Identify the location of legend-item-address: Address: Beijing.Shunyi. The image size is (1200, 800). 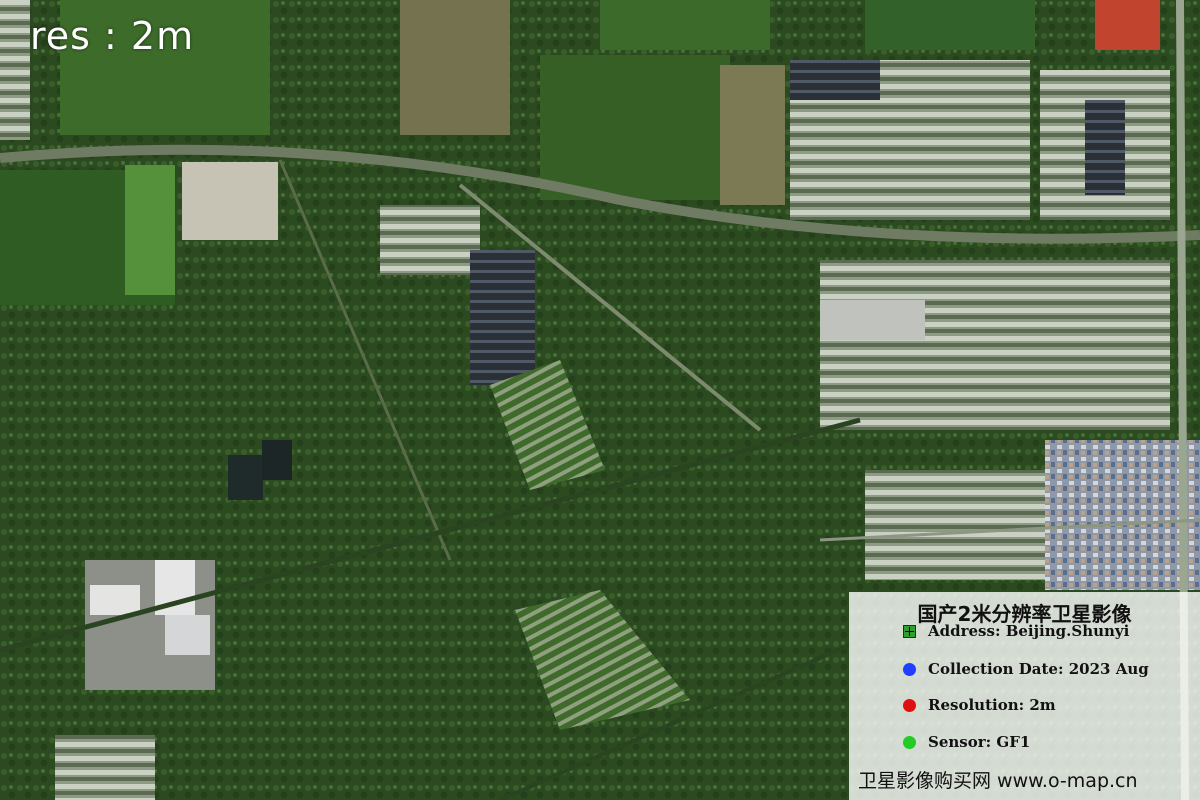
(1016, 631).